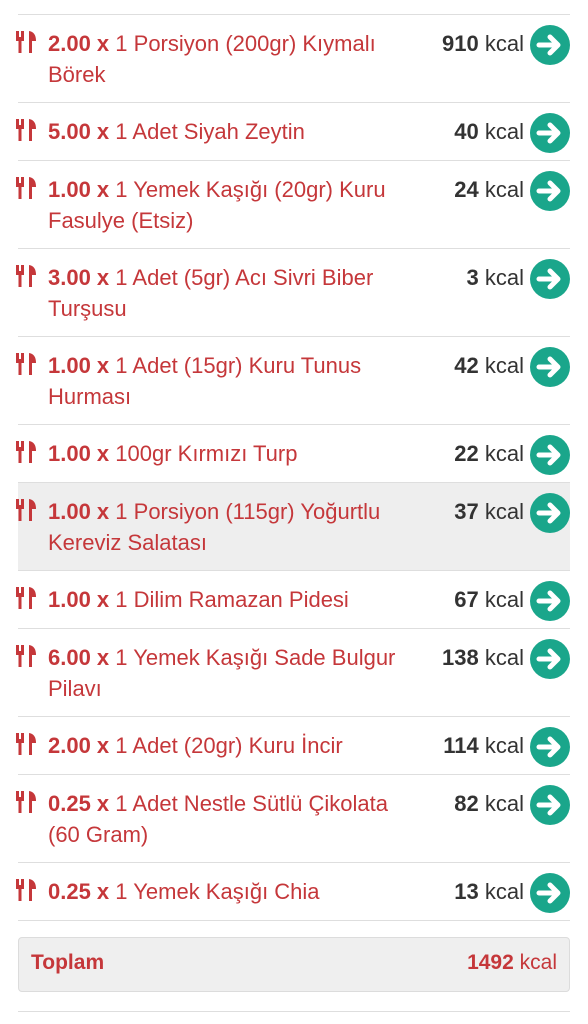  Describe the element at coordinates (79, 277) in the screenshot. I see `item-qty: 3.00 x` at that location.